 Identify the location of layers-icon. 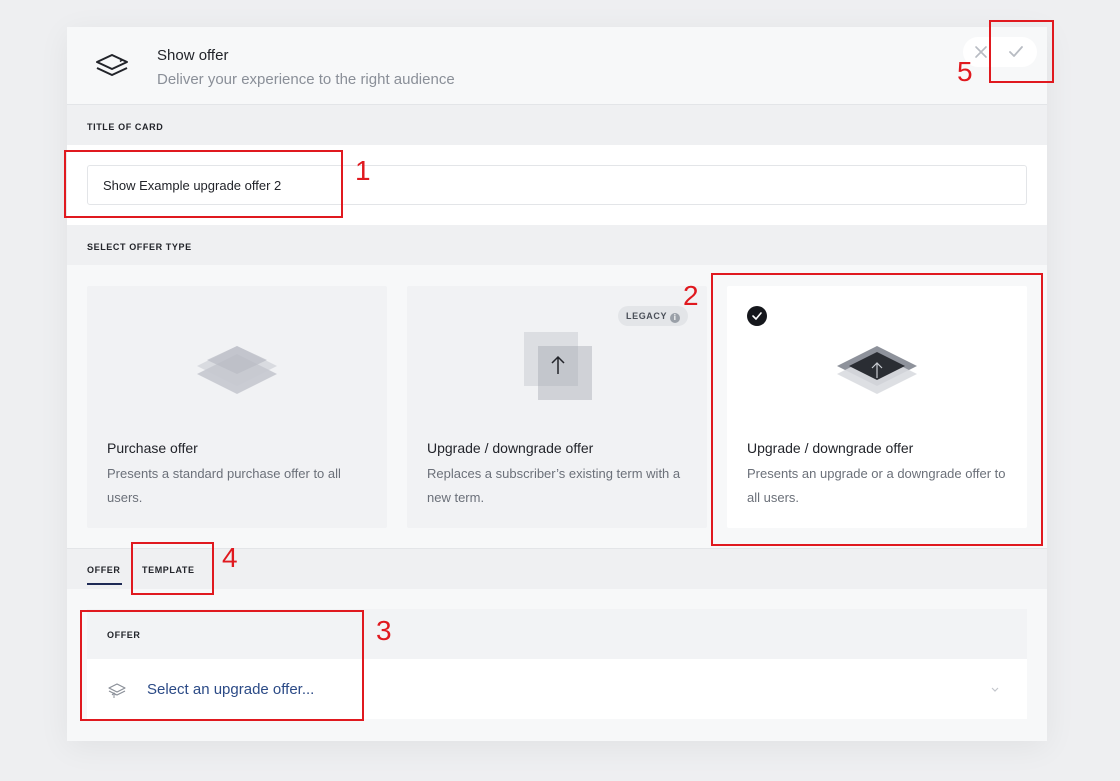
(112, 65).